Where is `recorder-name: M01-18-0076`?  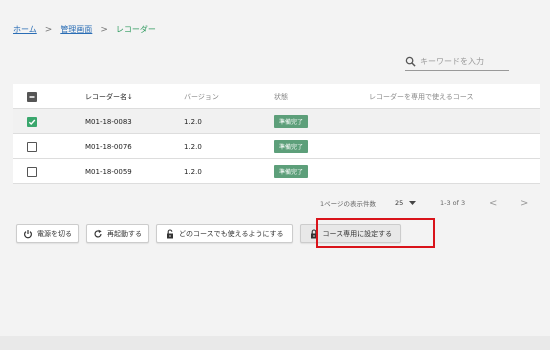 recorder-name: M01-18-0076 is located at coordinates (108, 146).